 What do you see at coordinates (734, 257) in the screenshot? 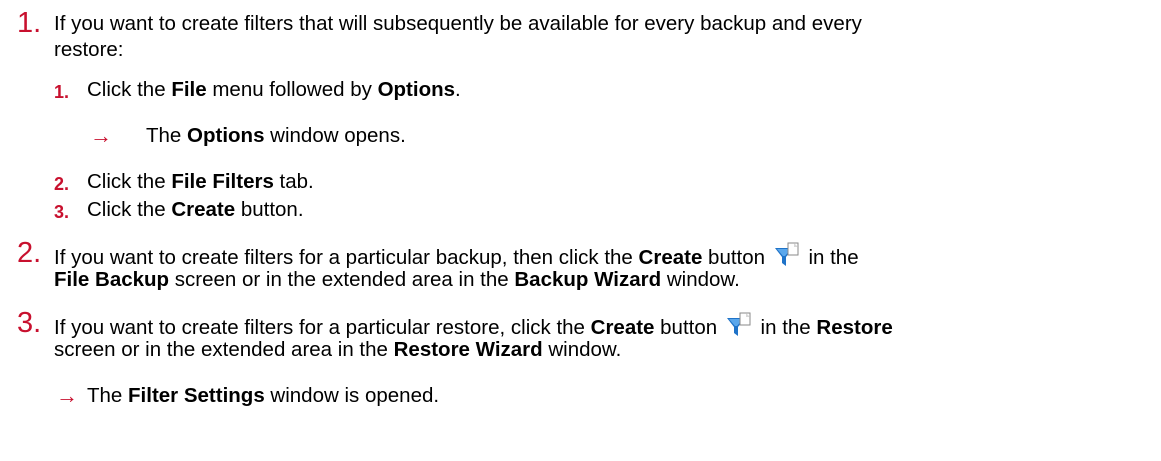
I see `step-2-mid: button` at bounding box center [734, 257].